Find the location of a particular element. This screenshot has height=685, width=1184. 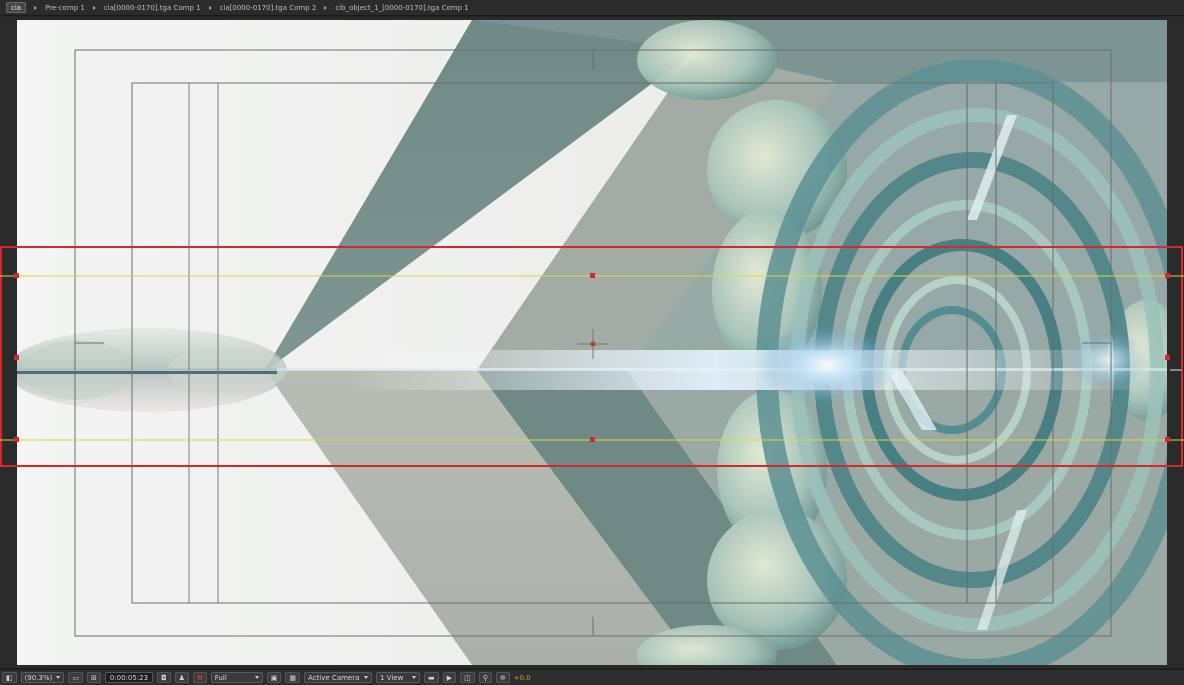

crumb-cia: cia is located at coordinates (16, 7).